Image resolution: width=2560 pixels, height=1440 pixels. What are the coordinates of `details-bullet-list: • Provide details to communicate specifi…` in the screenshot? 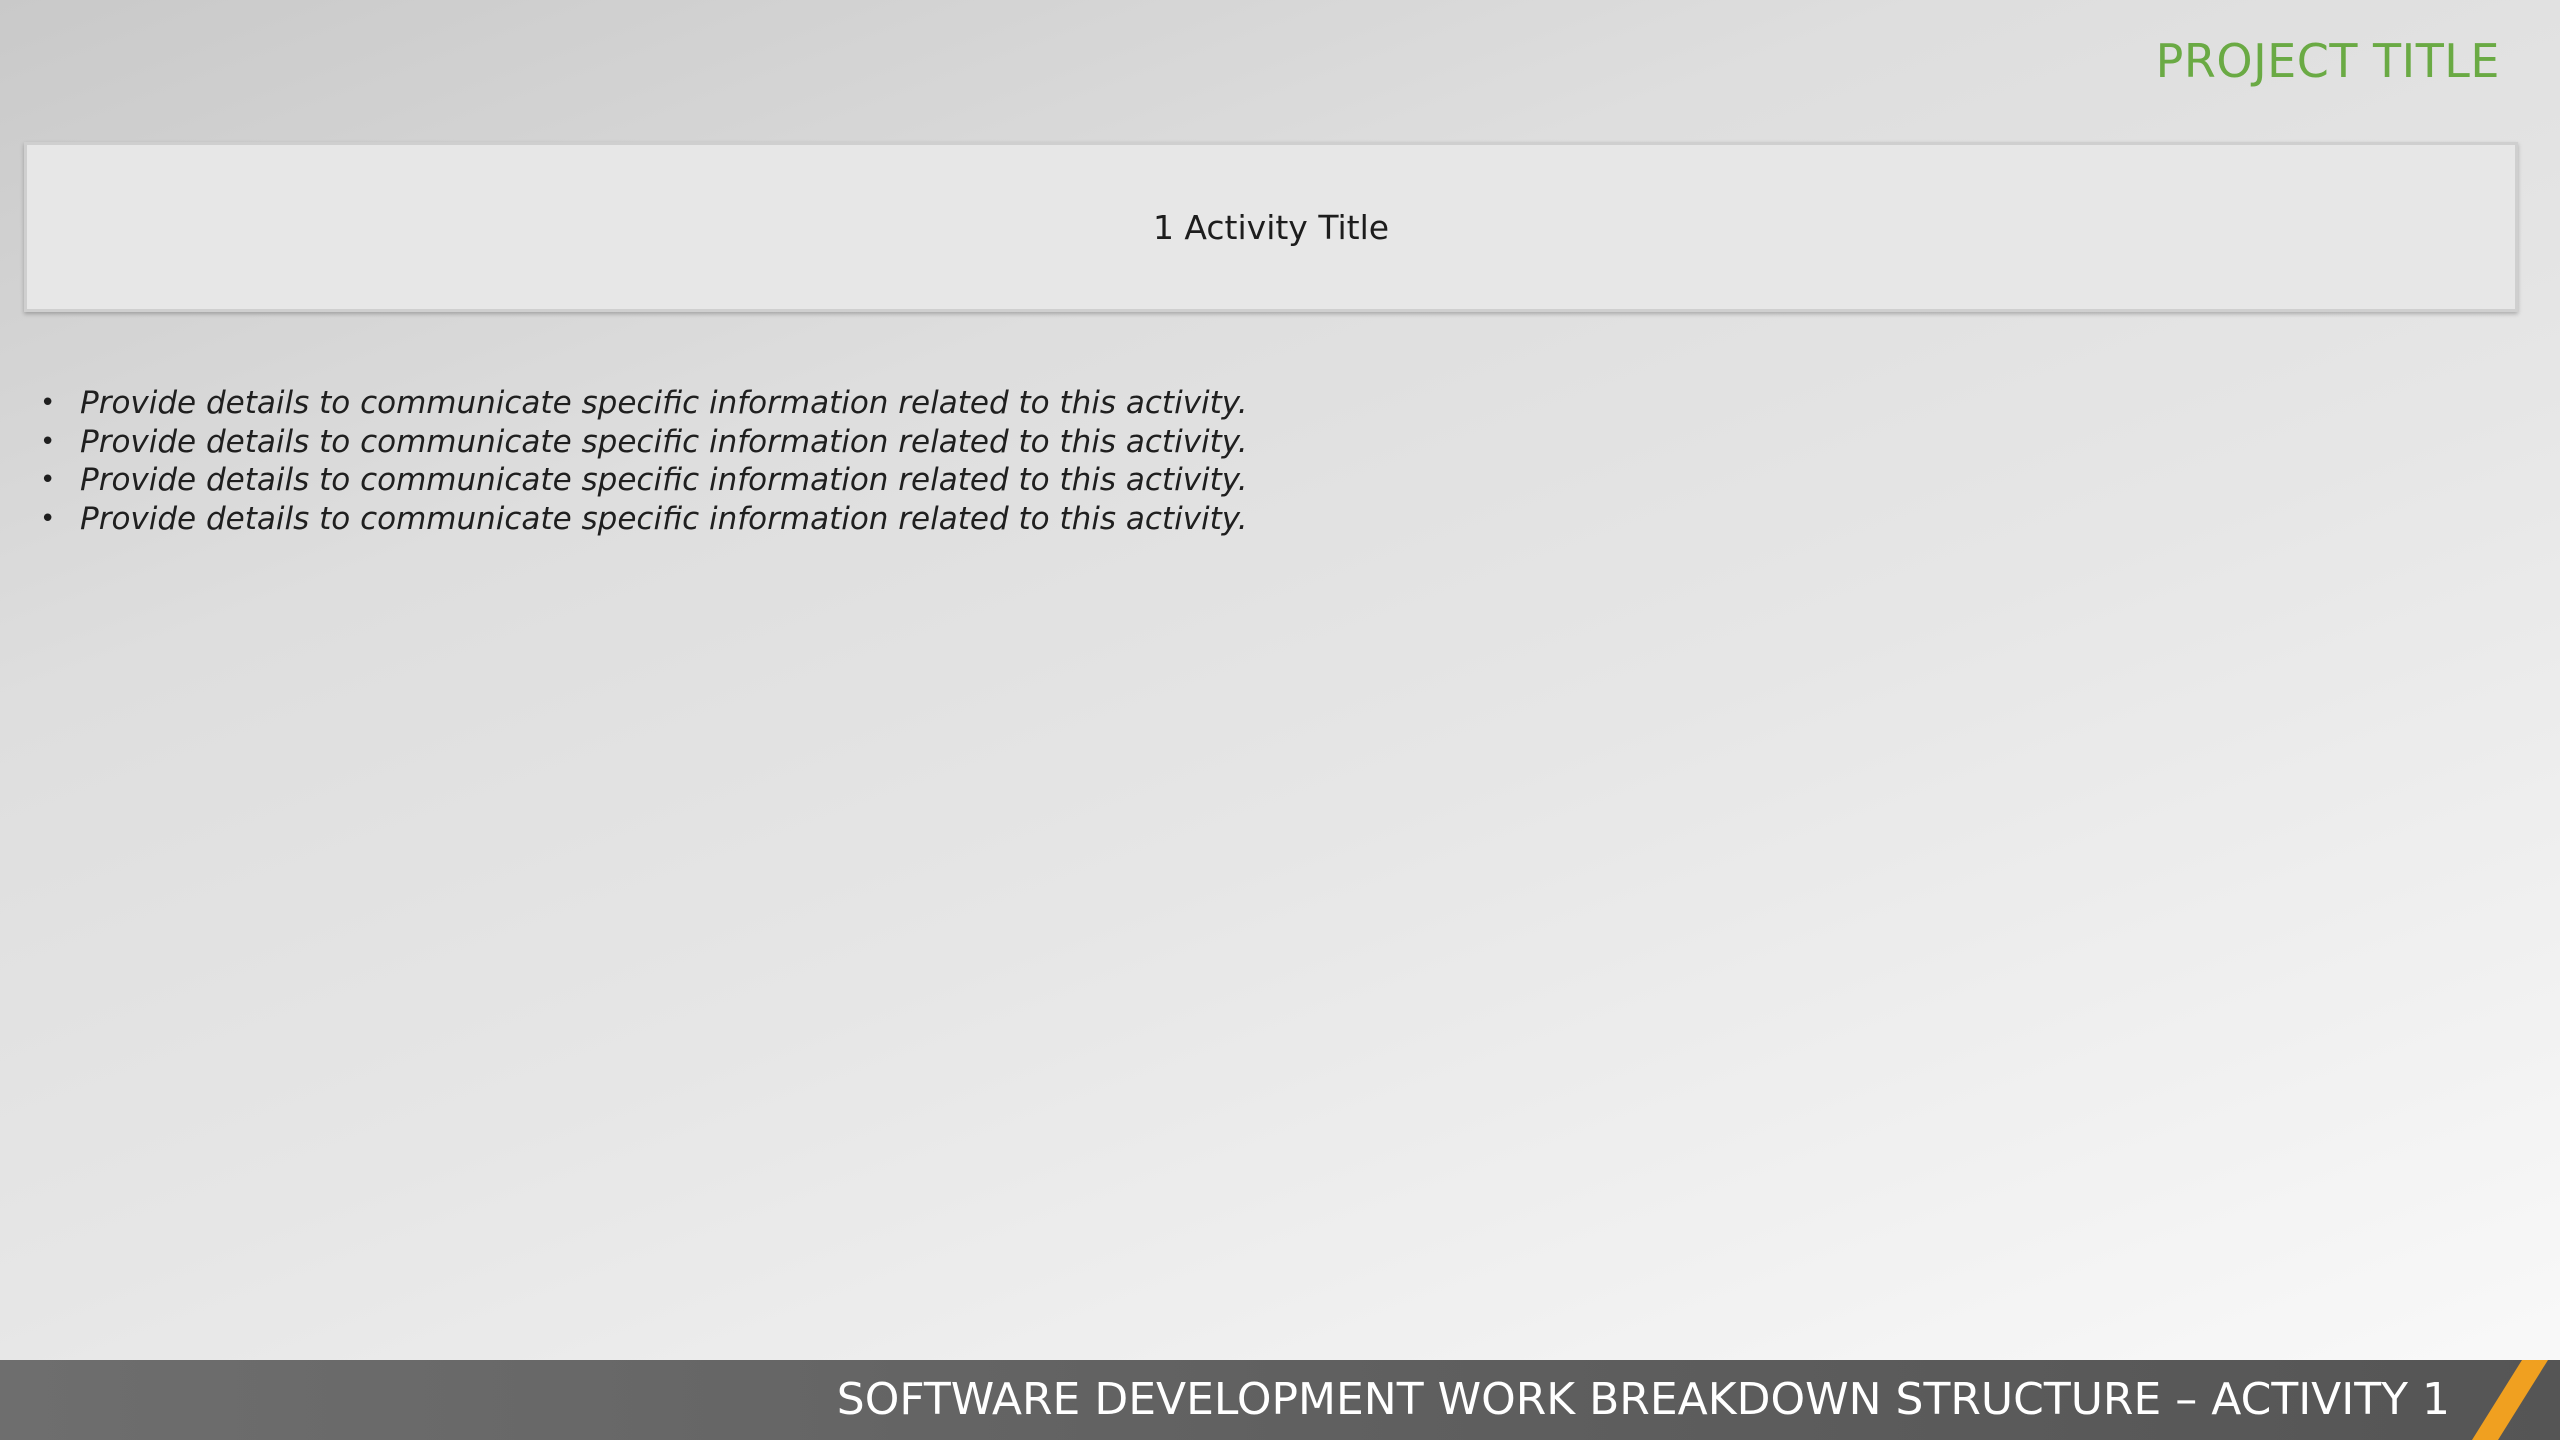 It's located at (644, 461).